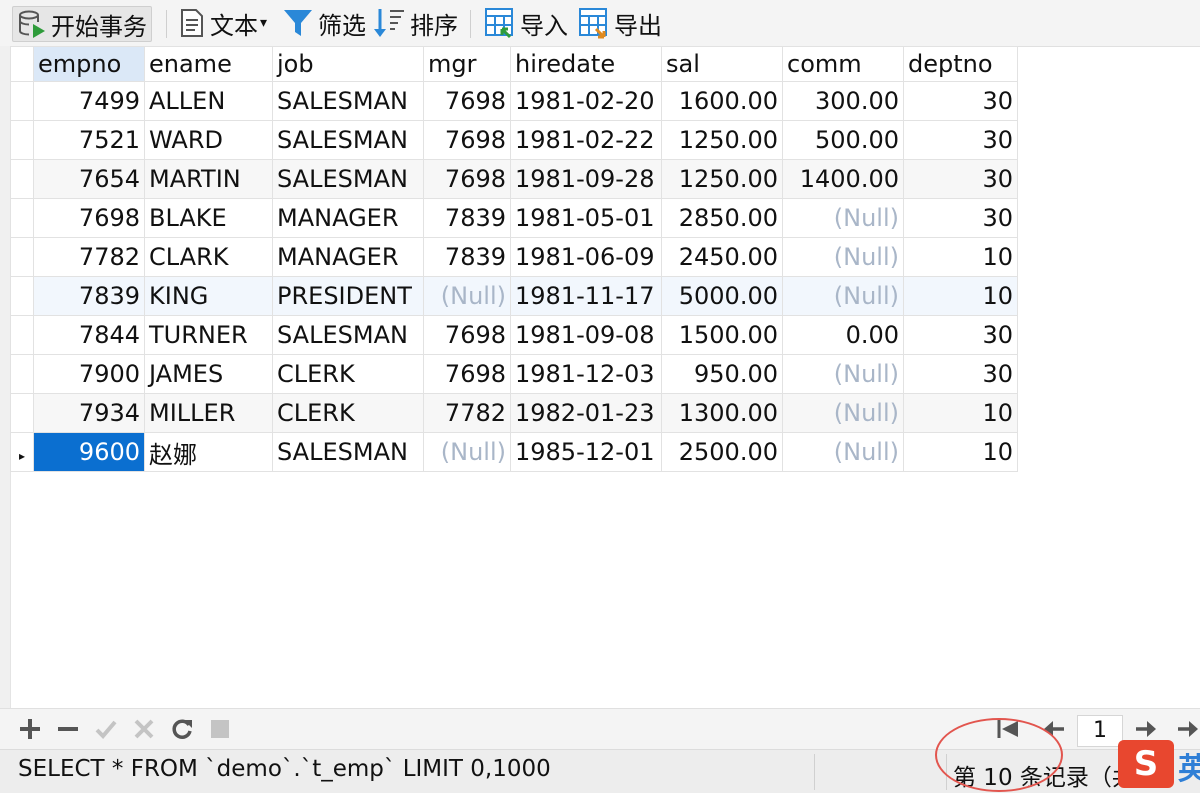 Image resolution: width=1200 pixels, height=793 pixels. Describe the element at coordinates (722, 257) in the screenshot. I see `cell-sal: 2450.00` at that location.